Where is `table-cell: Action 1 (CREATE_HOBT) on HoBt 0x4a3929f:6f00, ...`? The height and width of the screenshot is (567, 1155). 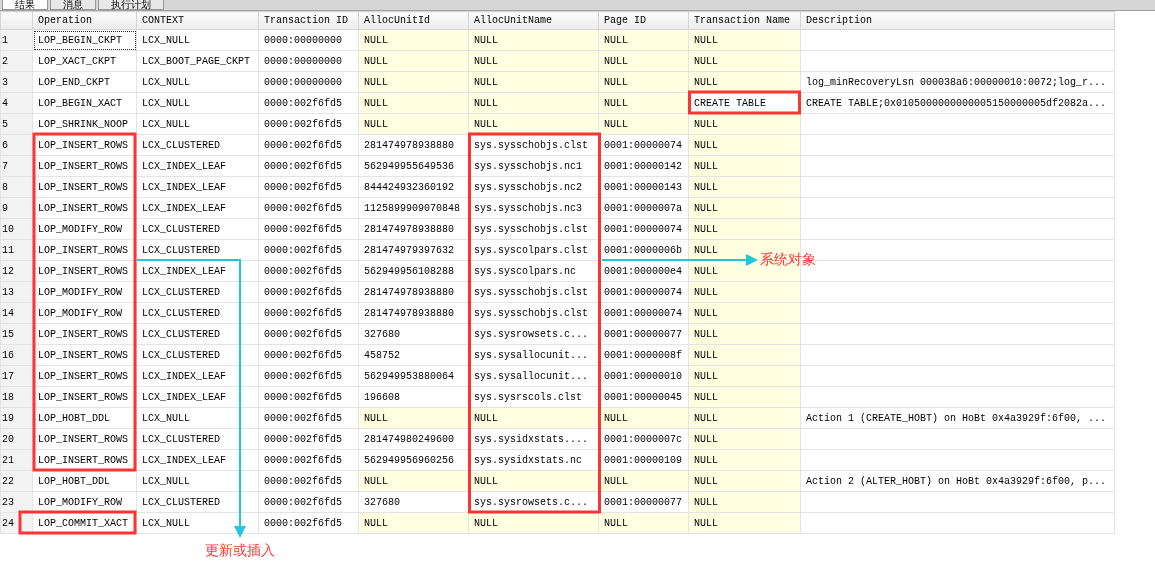
table-cell: Action 1 (CREATE_HOBT) on HoBt 0x4a3929f:6f00, ... is located at coordinates (957, 418).